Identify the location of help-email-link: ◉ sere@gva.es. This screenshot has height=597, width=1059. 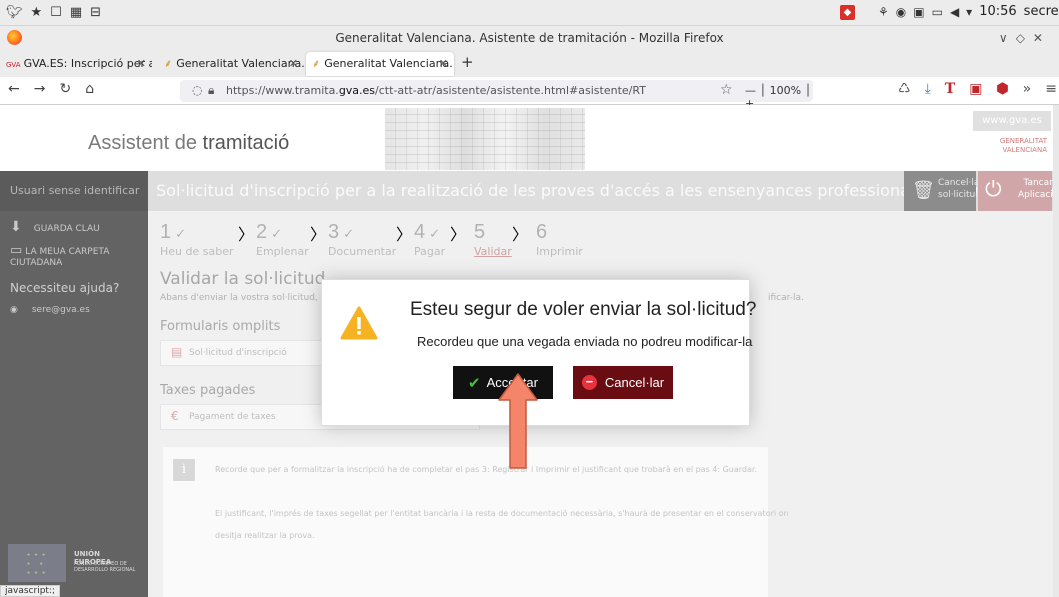
(50, 310).